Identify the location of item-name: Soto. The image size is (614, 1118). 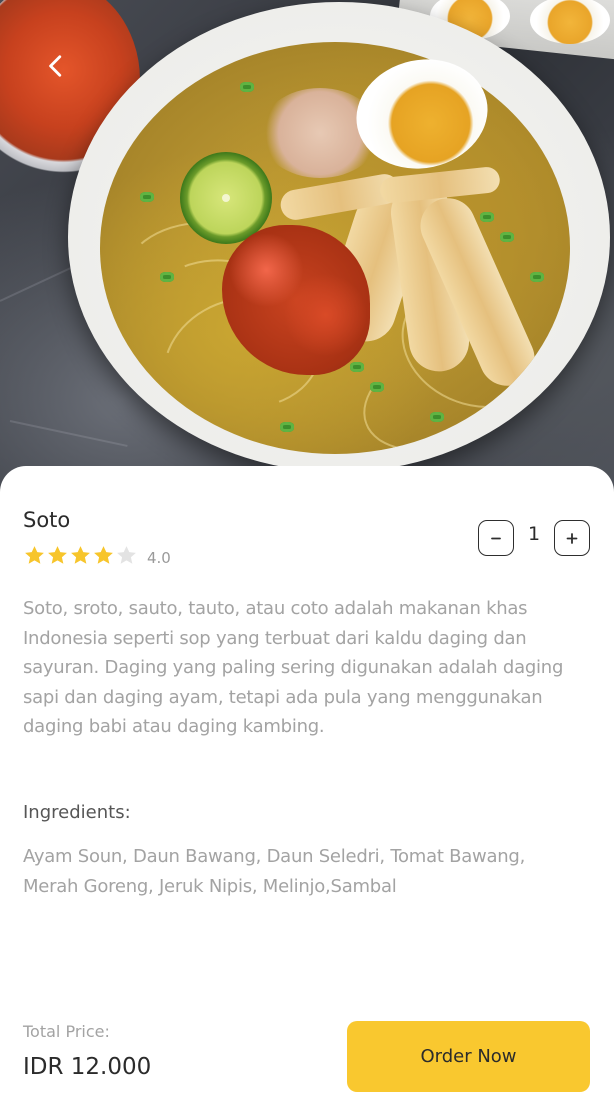
(47, 520).